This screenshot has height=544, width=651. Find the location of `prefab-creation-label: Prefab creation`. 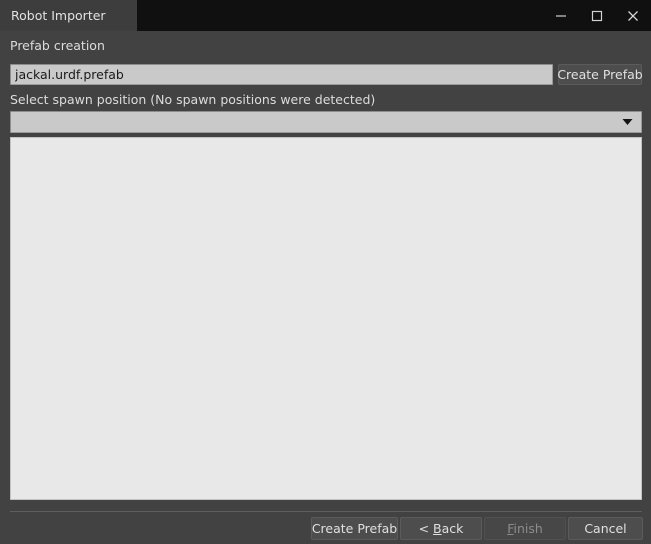

prefab-creation-label: Prefab creation is located at coordinates (57, 45).